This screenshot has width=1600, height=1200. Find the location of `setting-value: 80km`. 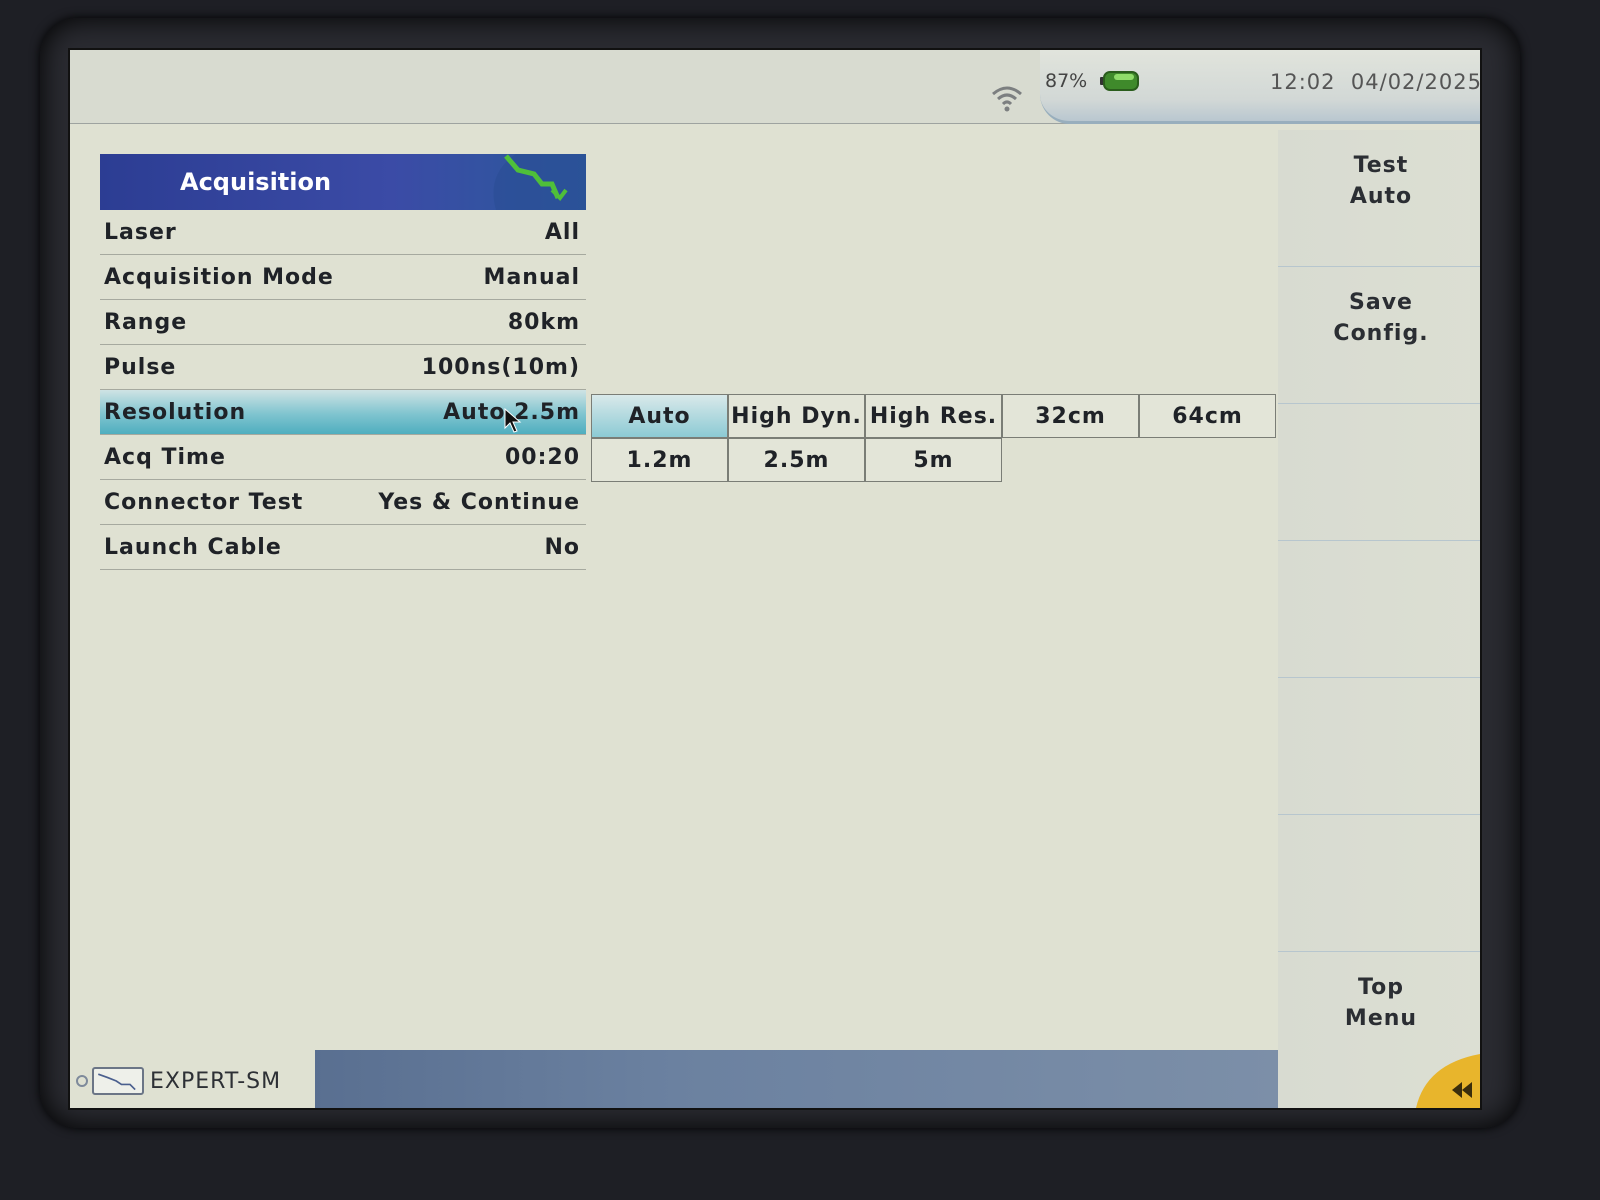

setting-value: 80km is located at coordinates (543, 322).